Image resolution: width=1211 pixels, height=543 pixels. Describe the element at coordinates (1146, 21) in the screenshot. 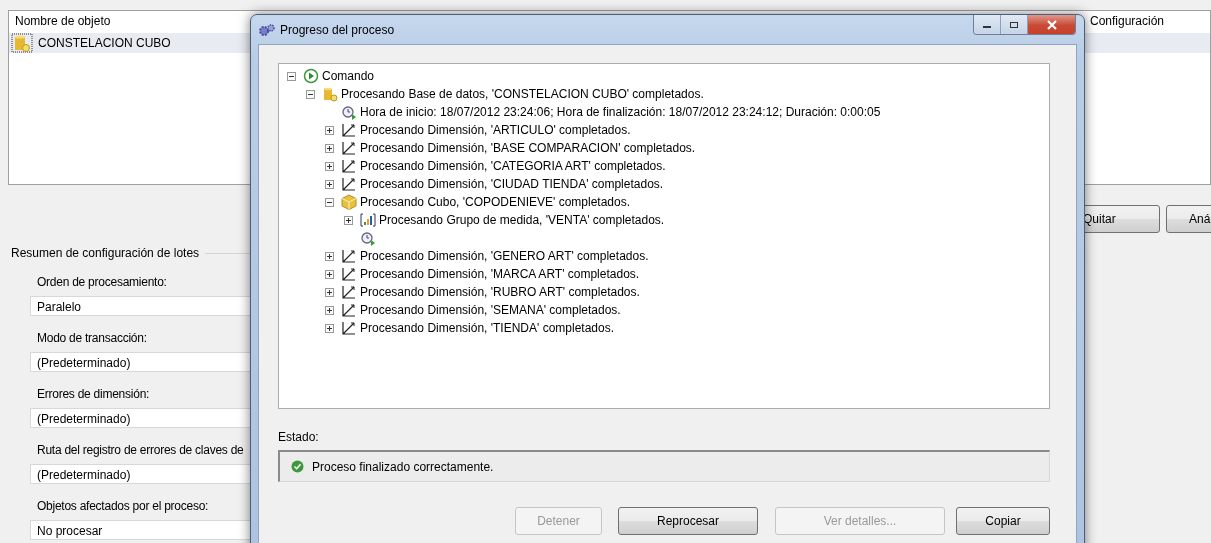

I see `column-header: Configuración` at that location.